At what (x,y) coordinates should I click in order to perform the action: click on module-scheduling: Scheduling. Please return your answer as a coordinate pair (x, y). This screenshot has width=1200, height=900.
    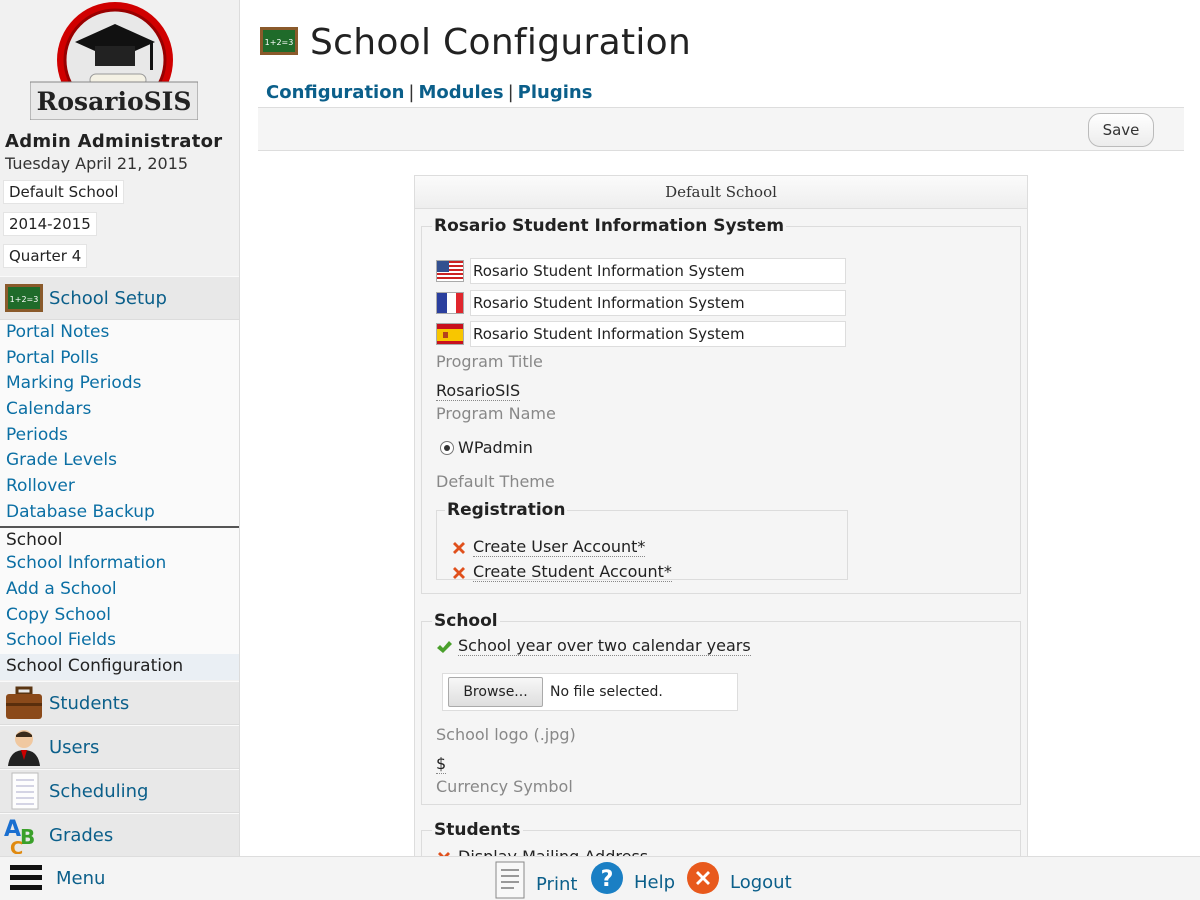
    Looking at the image, I should click on (119, 791).